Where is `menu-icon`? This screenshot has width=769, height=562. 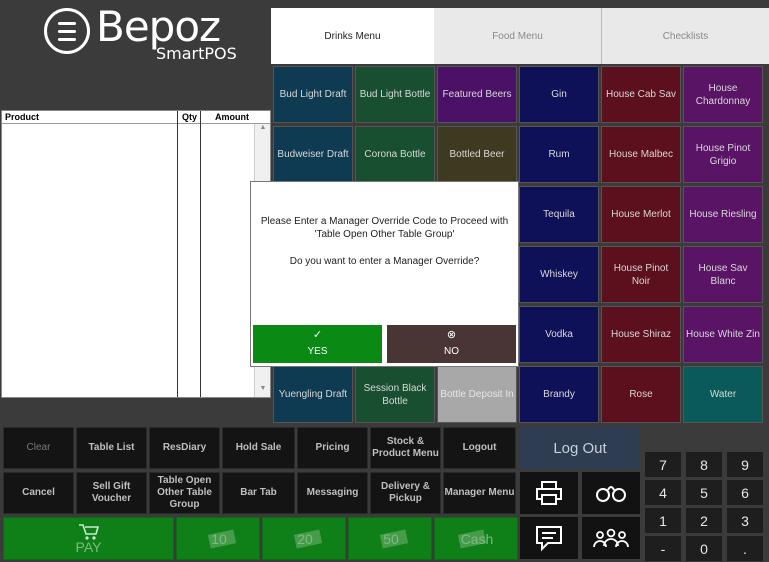 menu-icon is located at coordinates (67, 31).